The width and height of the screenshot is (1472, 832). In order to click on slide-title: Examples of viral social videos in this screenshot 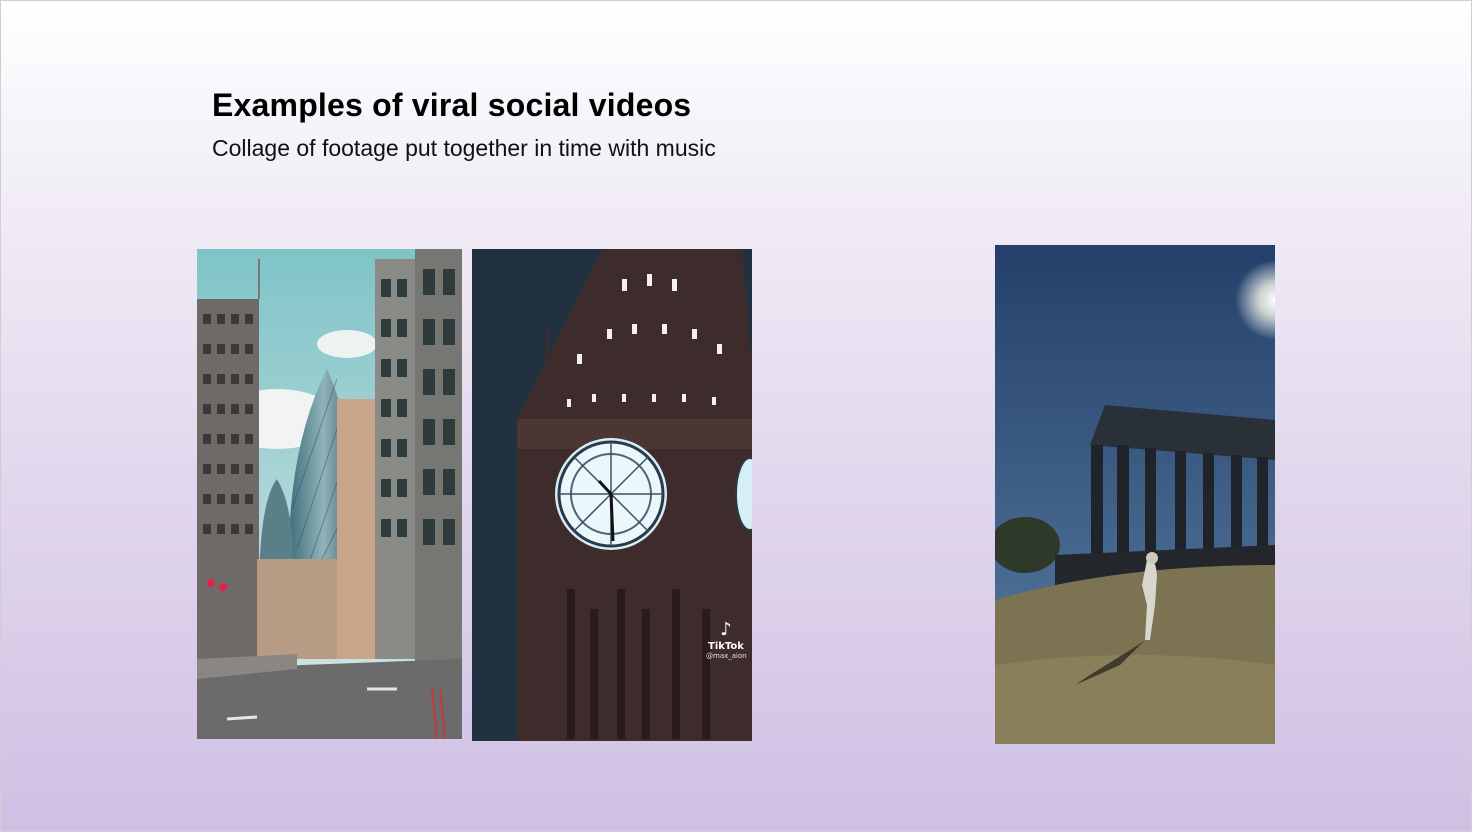, I will do `click(452, 105)`.